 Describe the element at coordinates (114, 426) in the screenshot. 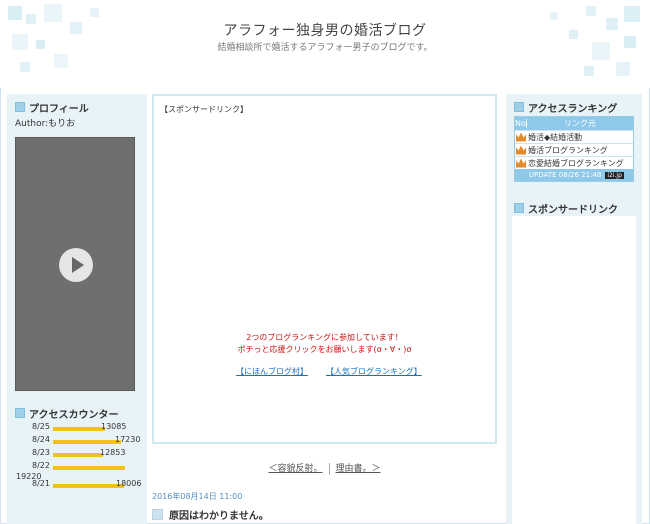

I see `counter-value: 13085` at that location.